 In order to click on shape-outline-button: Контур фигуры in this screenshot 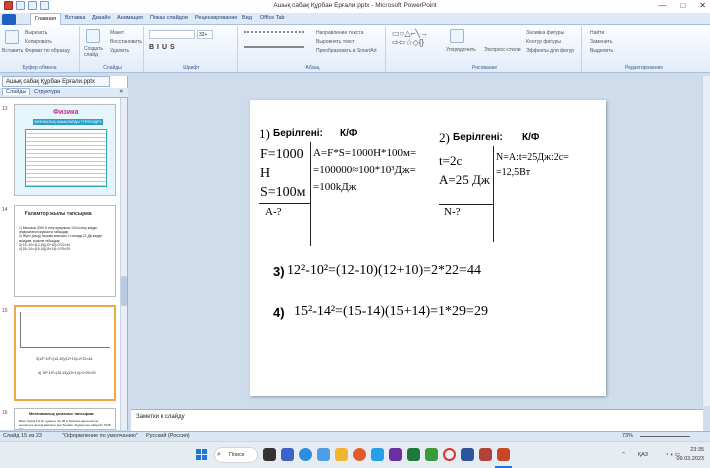, I will do `click(543, 42)`.